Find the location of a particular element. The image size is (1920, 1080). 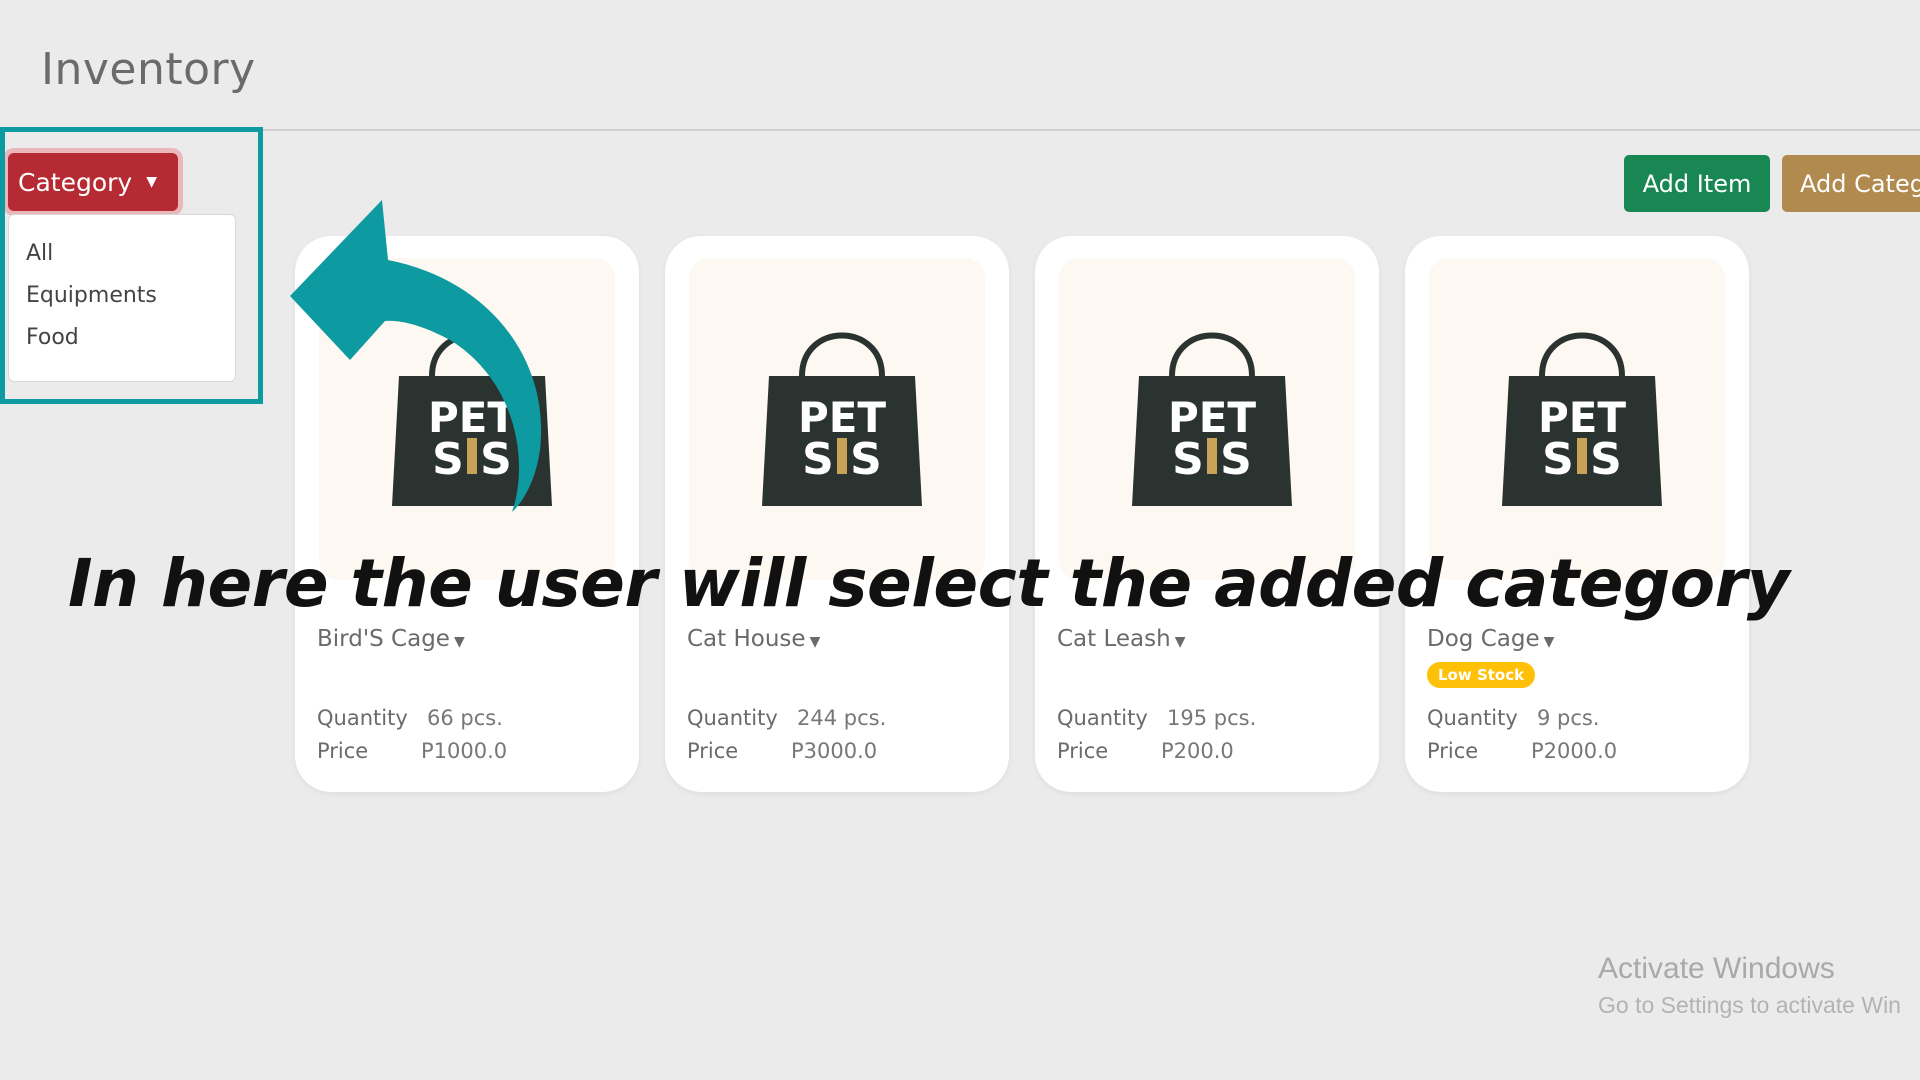

price-row: Price P2000.0 is located at coordinates (1522, 751).